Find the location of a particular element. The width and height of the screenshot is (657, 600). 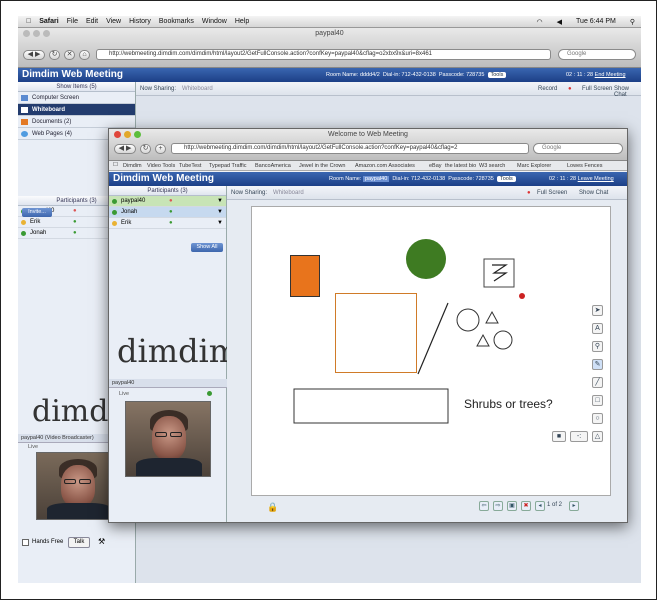

text-tool-icon: A is located at coordinates (597, 328).